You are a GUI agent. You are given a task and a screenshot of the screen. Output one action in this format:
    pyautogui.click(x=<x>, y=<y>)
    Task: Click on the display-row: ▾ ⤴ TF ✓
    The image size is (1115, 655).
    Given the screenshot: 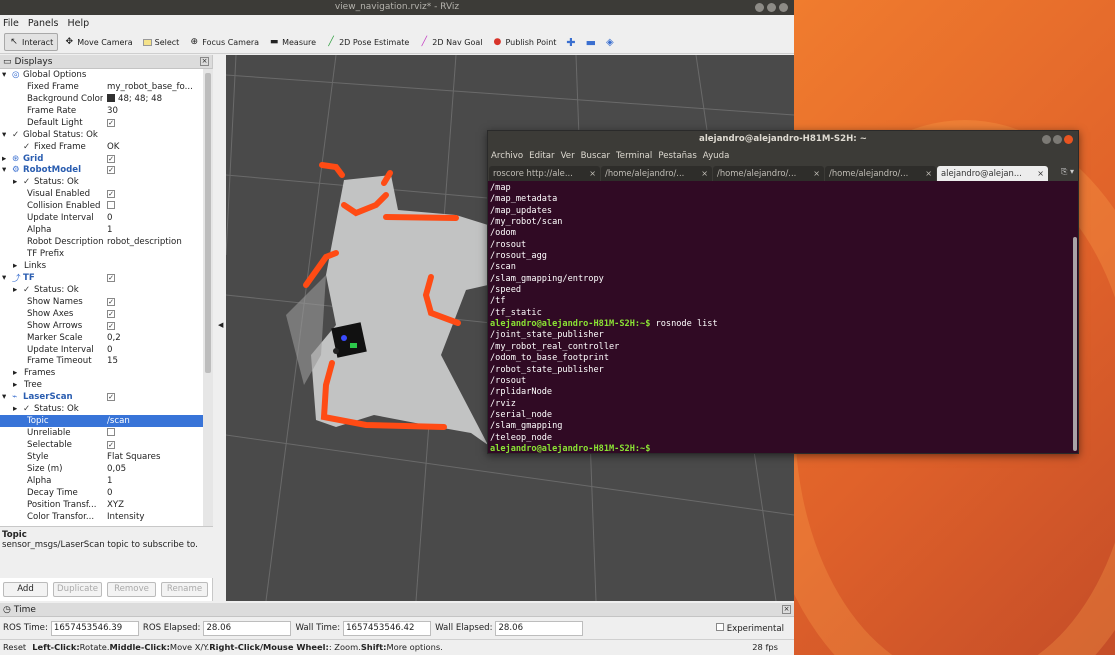 What is the action you would take?
    pyautogui.click(x=101, y=278)
    